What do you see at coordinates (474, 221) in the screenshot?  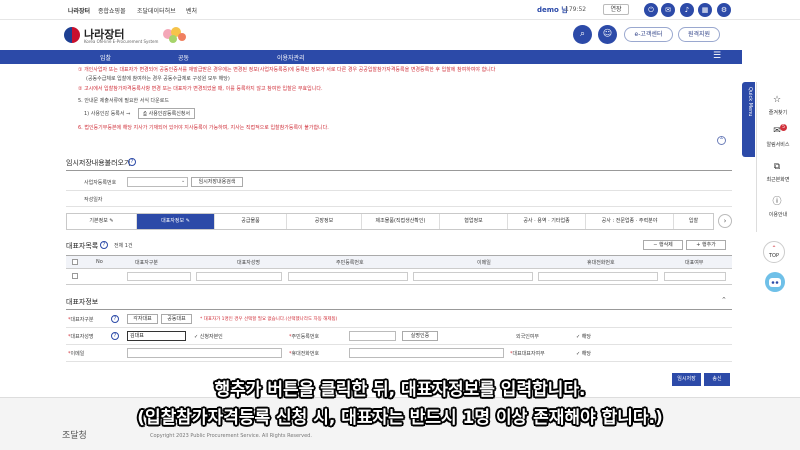 I see `tab-cooperation-info: 협업정보` at bounding box center [474, 221].